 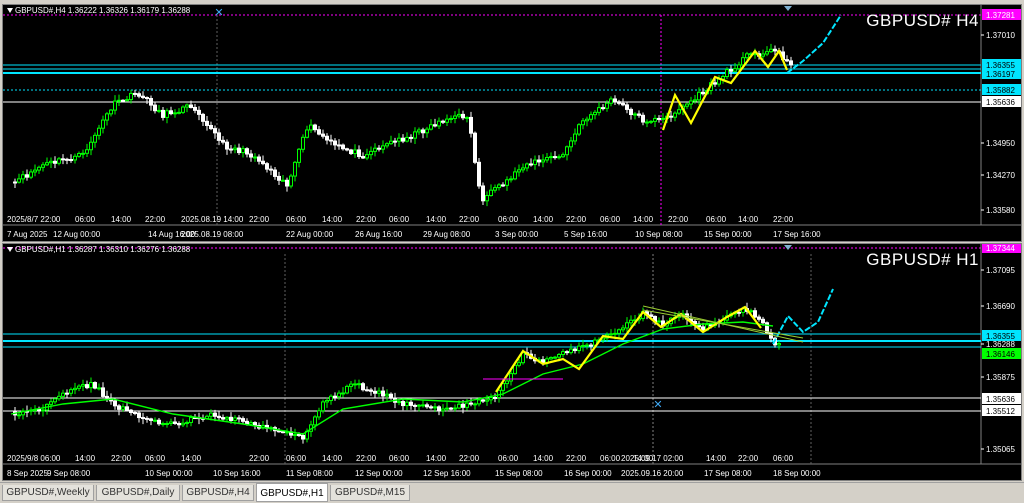 What do you see at coordinates (370, 493) in the screenshot?
I see `tab-m15: GBPUSD#,M15` at bounding box center [370, 493].